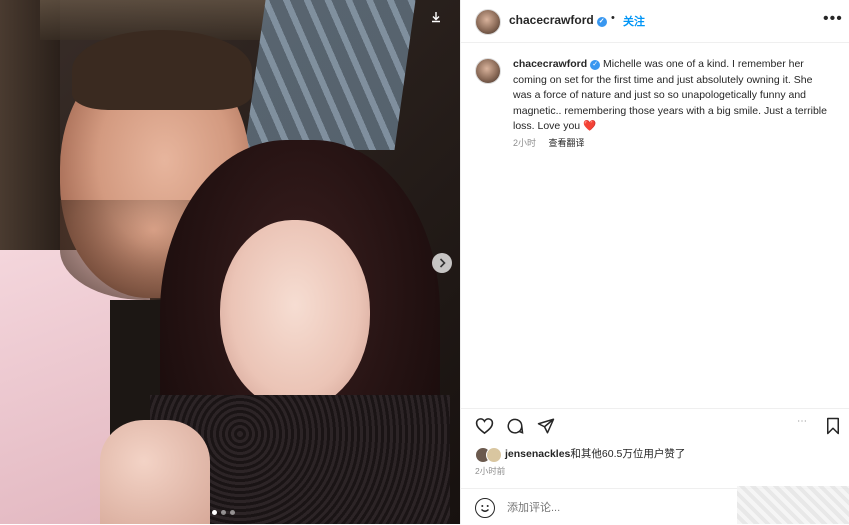 The width and height of the screenshot is (849, 525). I want to click on comment-icon, so click(515, 426).